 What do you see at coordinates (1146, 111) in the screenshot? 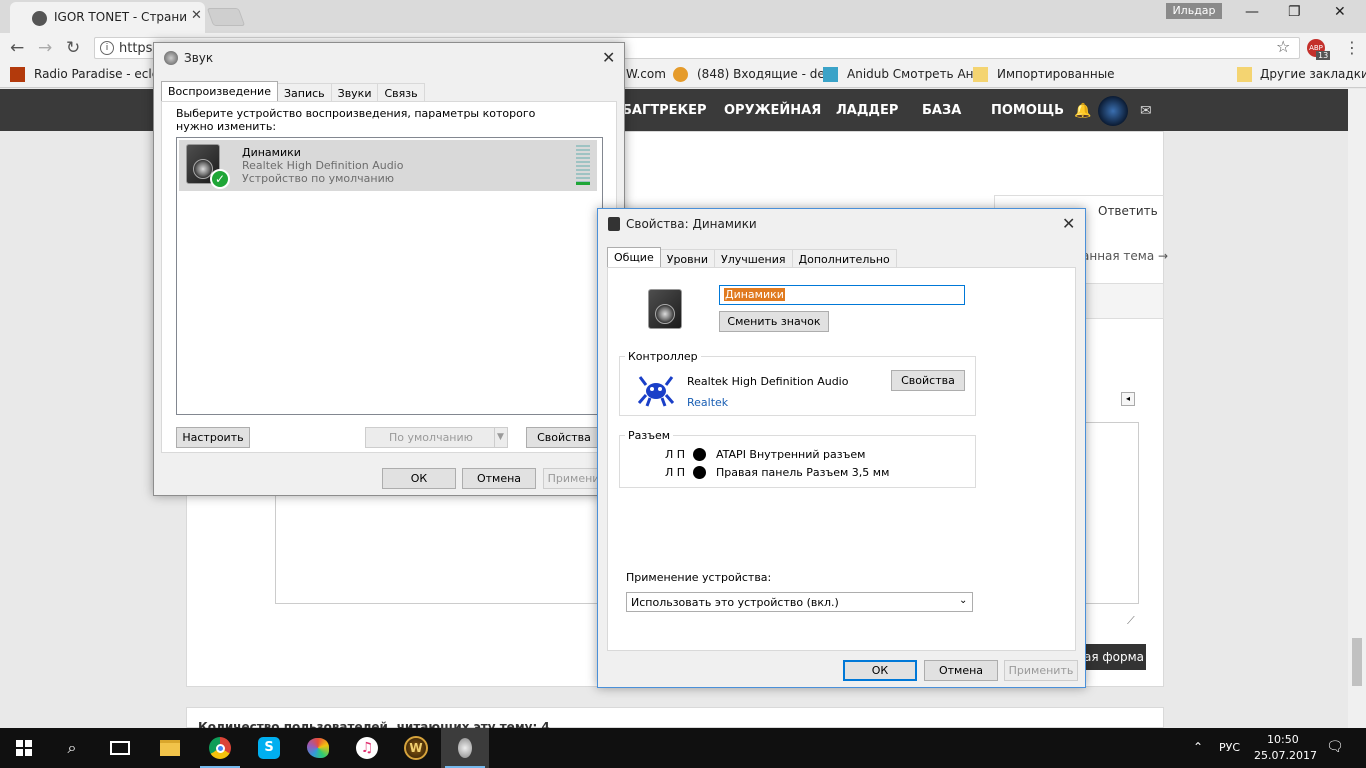
I see `mail-icon: ✉` at bounding box center [1146, 111].